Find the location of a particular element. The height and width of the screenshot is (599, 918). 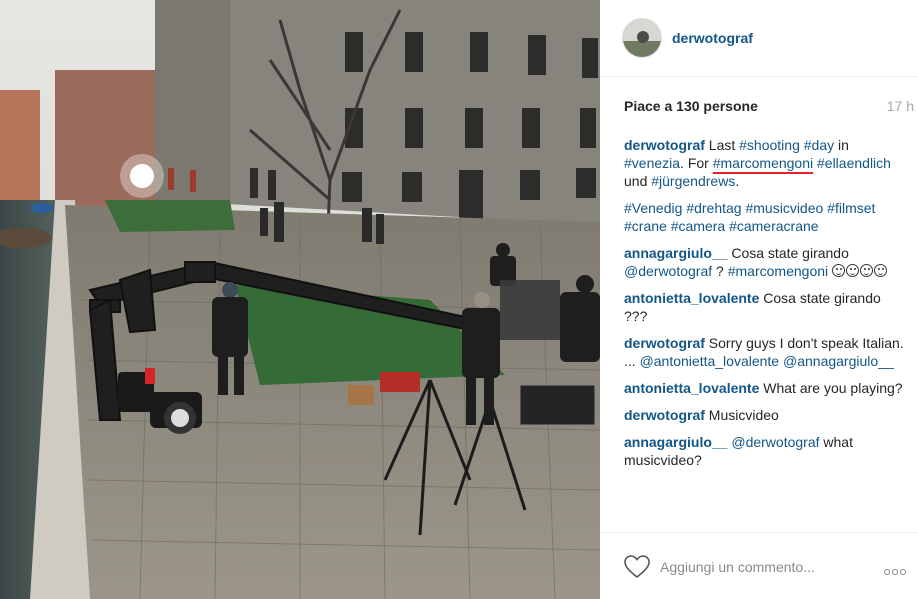

hashtag-link: #cameracrane is located at coordinates (774, 226).